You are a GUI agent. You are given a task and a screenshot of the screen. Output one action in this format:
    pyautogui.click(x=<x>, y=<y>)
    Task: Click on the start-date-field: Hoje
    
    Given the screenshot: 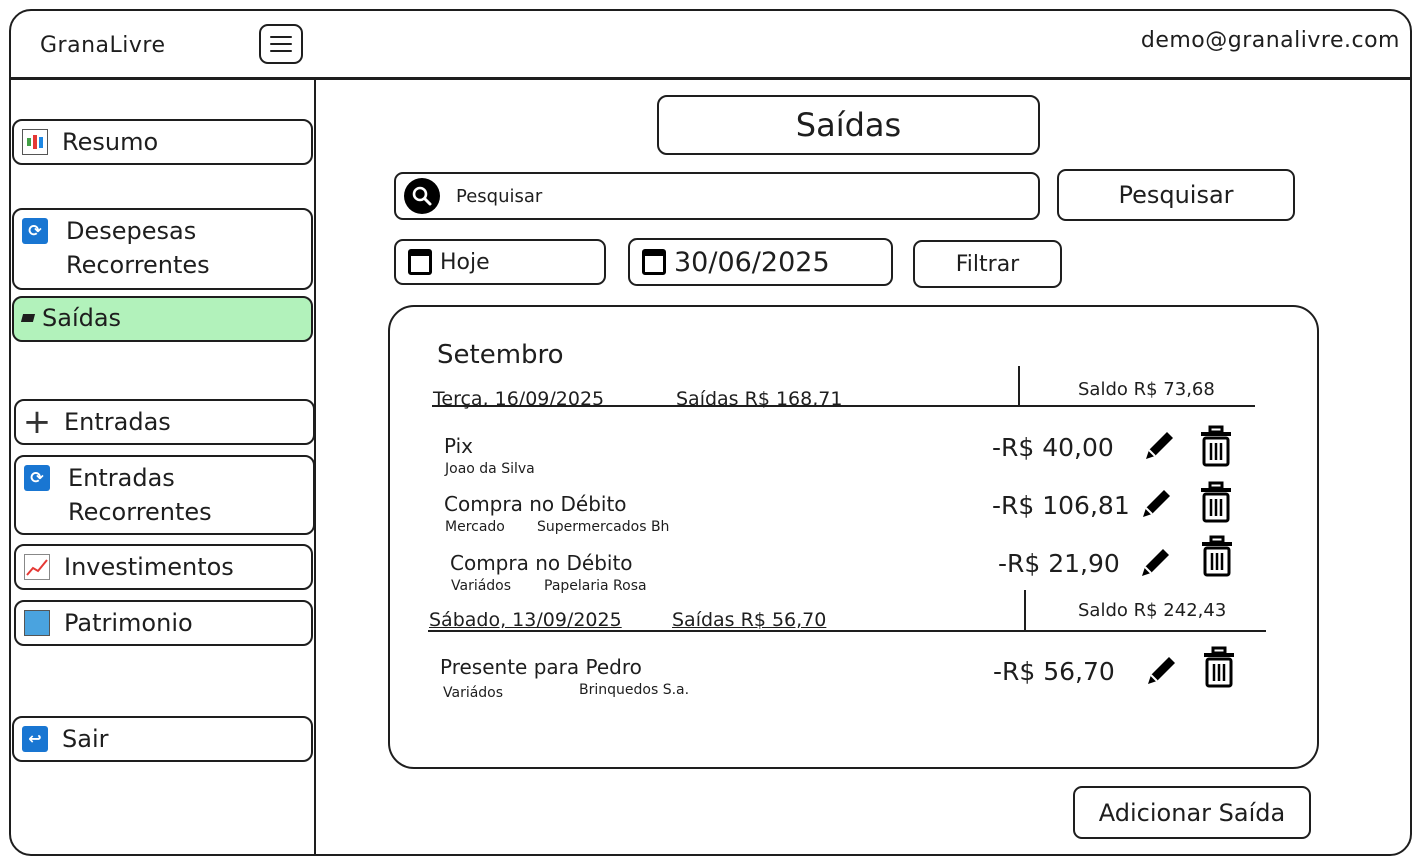 What is the action you would take?
    pyautogui.click(x=500, y=262)
    